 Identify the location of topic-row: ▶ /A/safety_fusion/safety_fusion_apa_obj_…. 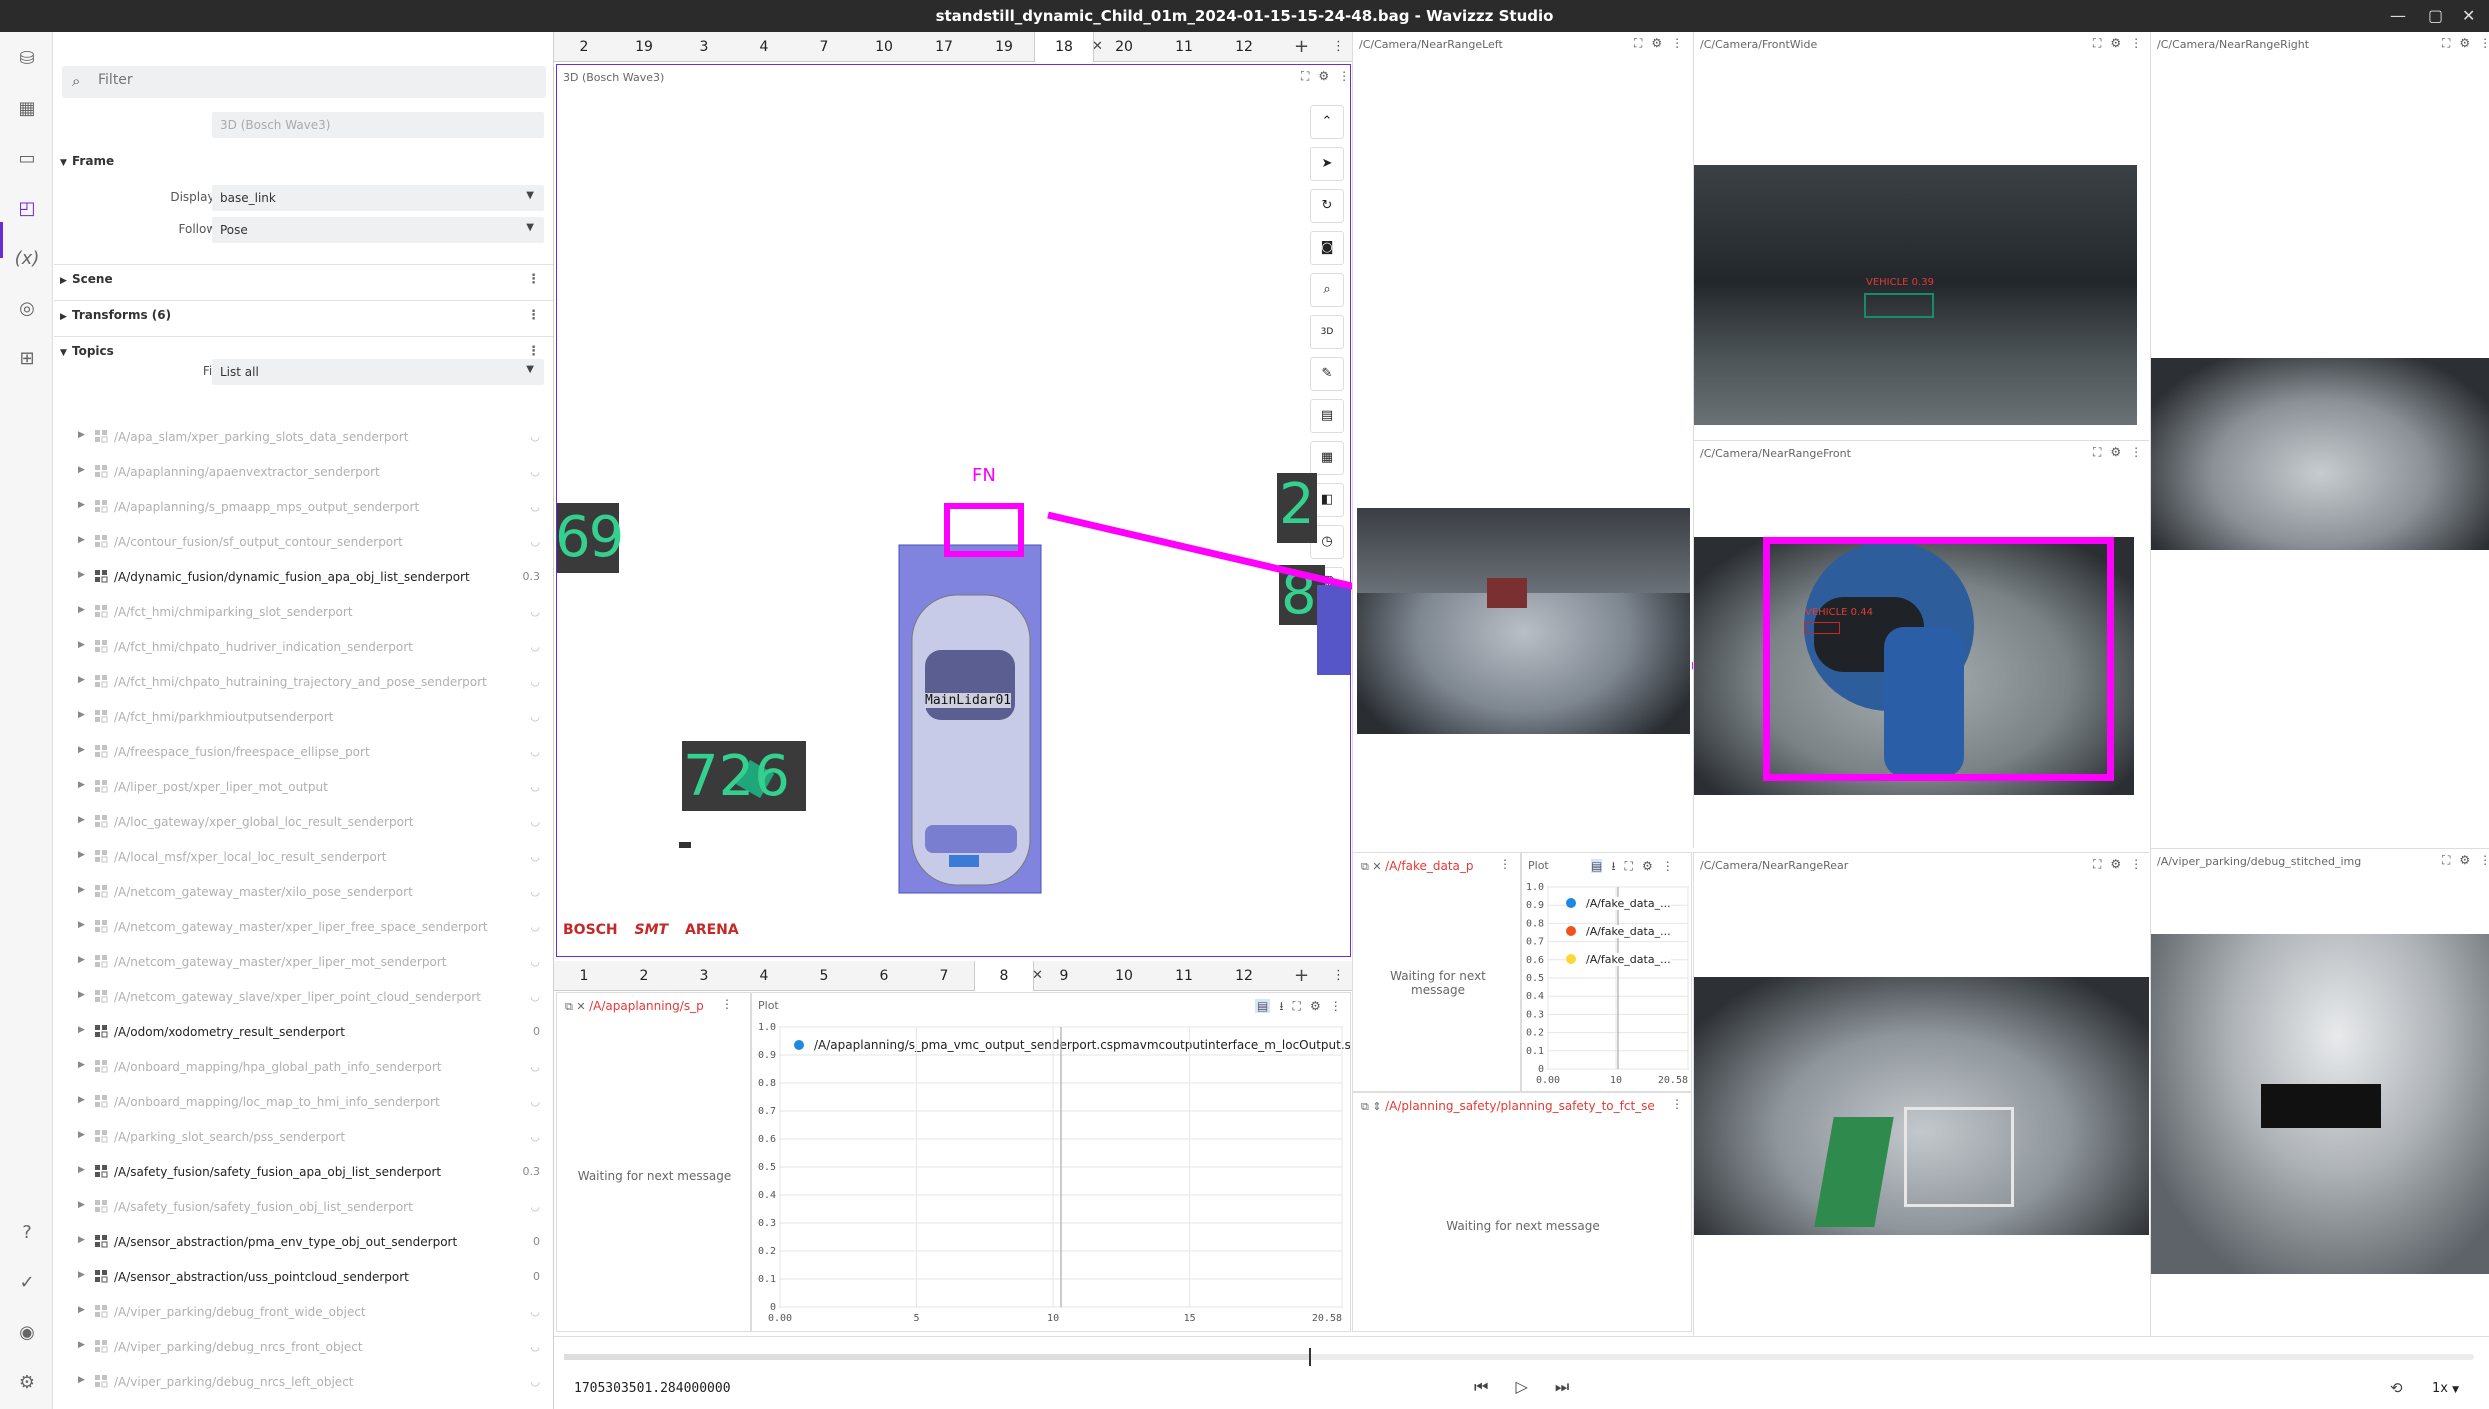
(303, 1172).